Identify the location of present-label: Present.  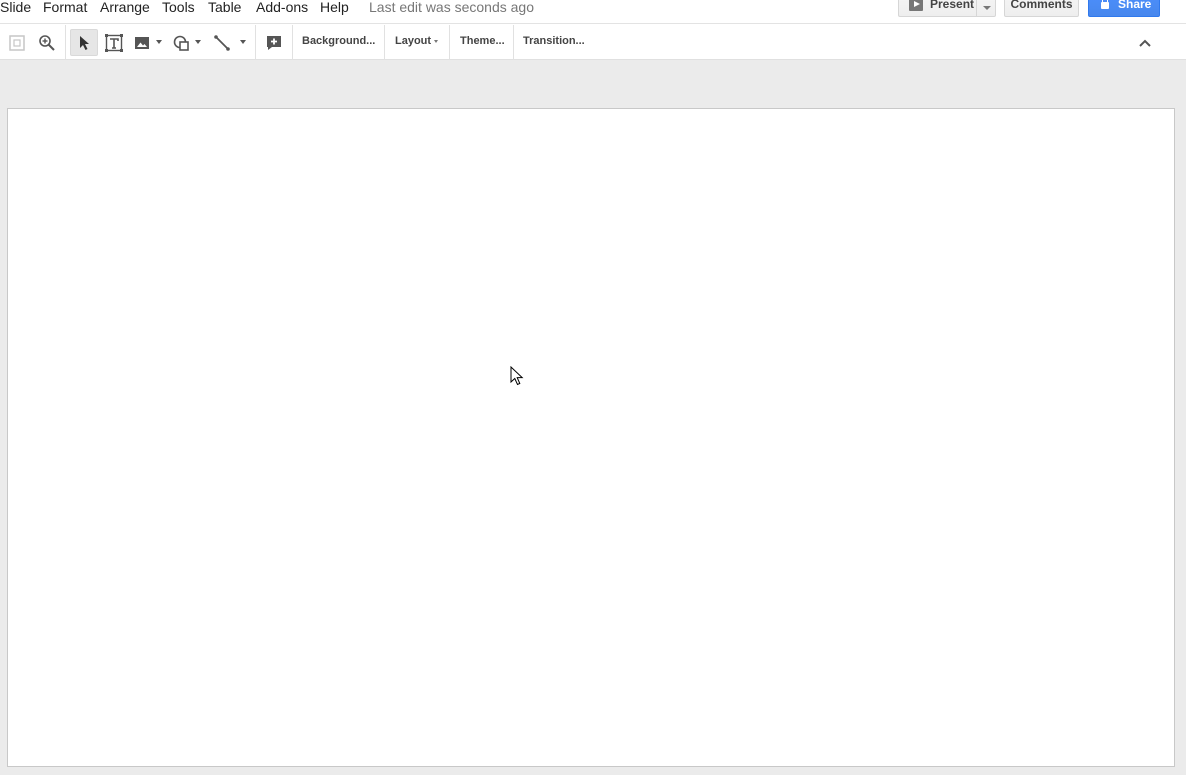
(952, 5).